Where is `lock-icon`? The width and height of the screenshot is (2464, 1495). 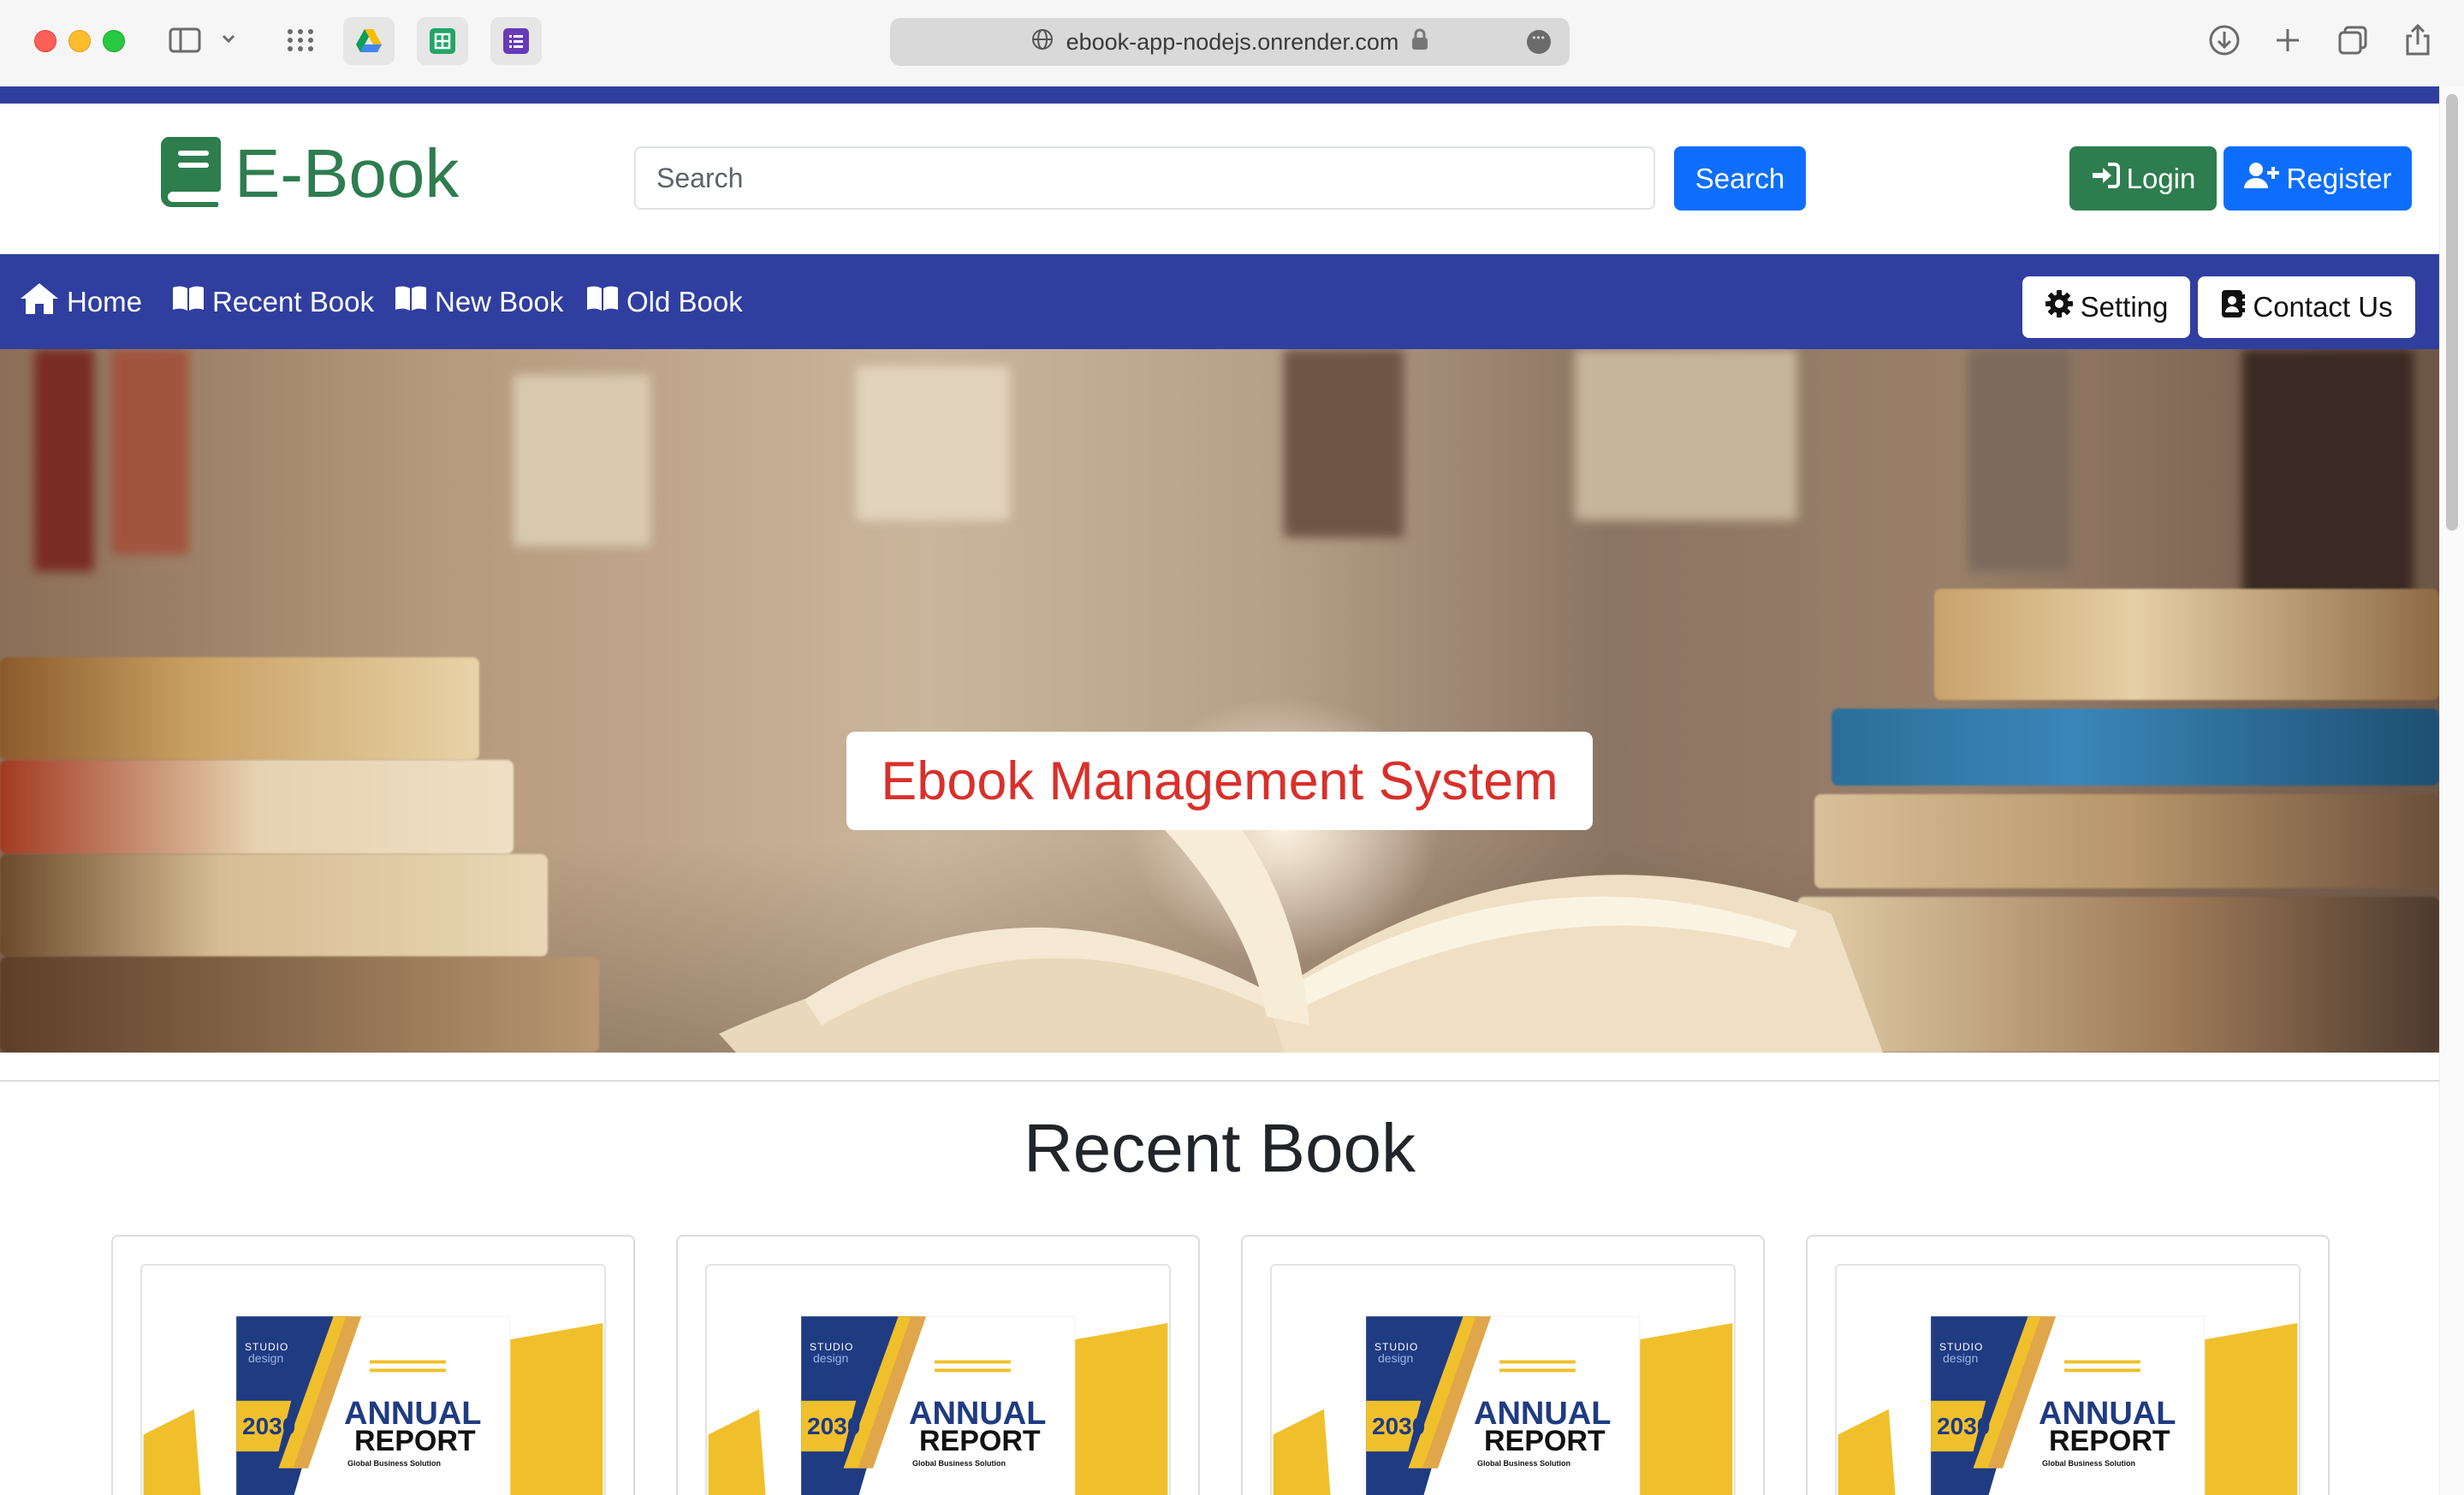
lock-icon is located at coordinates (1419, 42).